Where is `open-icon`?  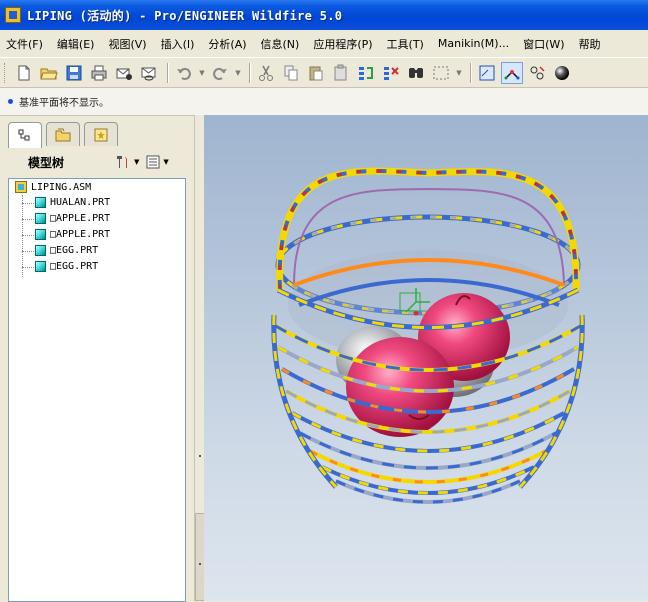 open-icon is located at coordinates (49, 73).